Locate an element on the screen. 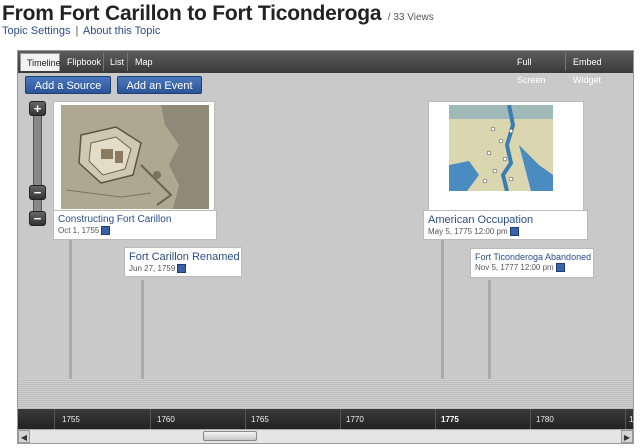  event-date-row: May 5, 1775 12:00 pm is located at coordinates (505, 232).